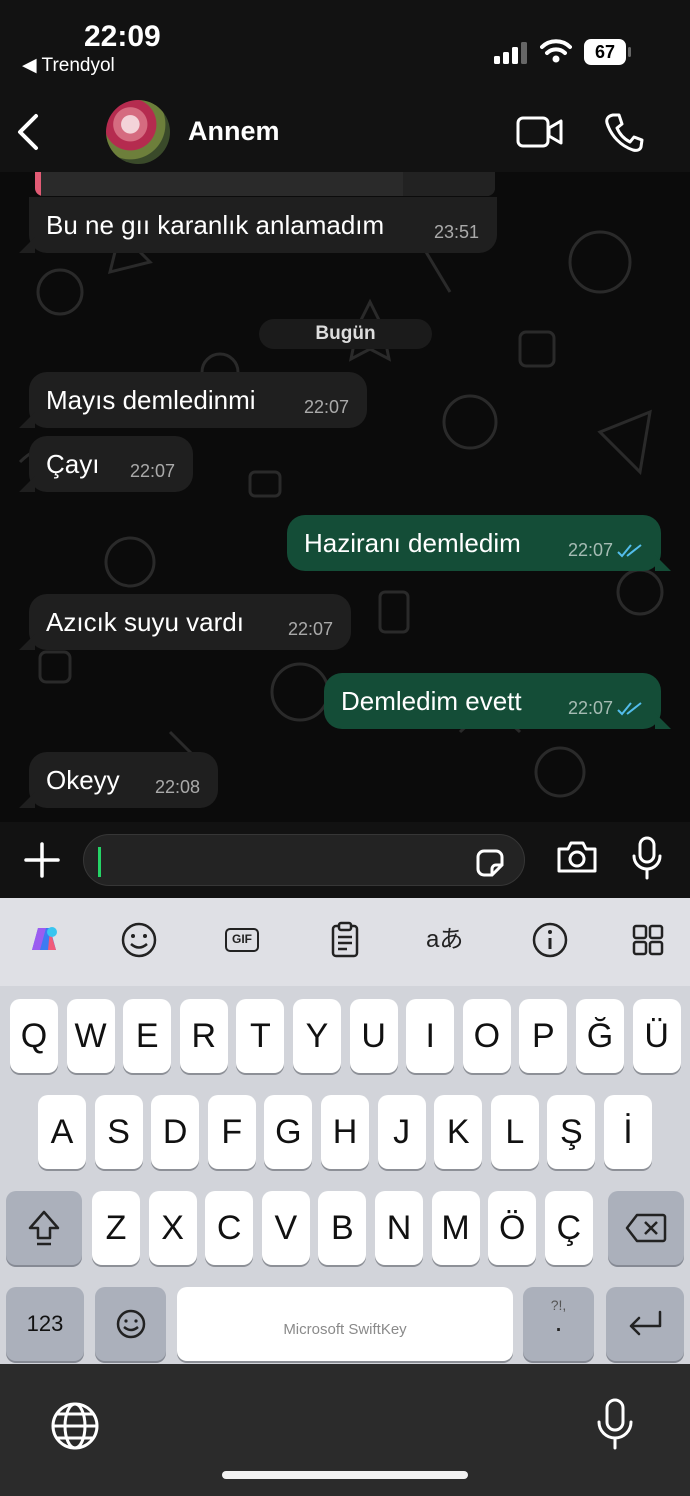 The image size is (690, 1496). Describe the element at coordinates (605, 52) in the screenshot. I see `battery-level: 67` at that location.